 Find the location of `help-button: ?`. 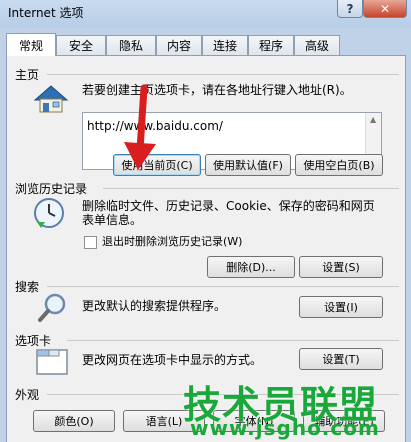

help-button: ? is located at coordinates (350, 9).